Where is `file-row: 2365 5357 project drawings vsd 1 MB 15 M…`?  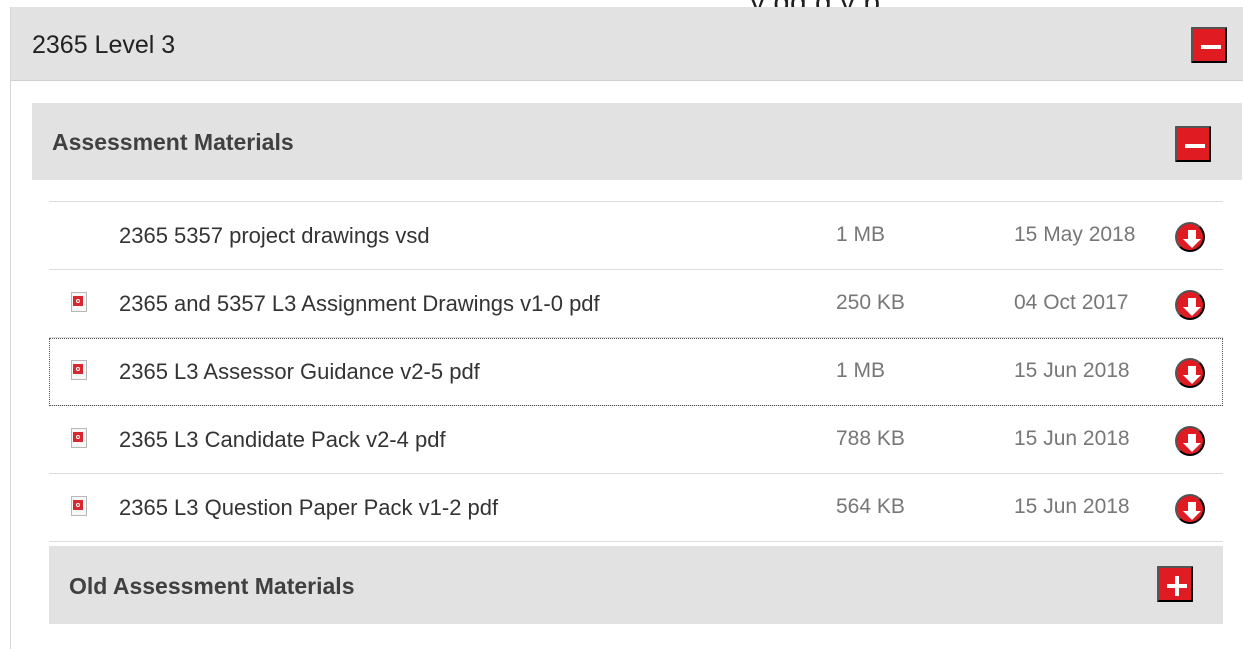 file-row: 2365 5357 project drawings vsd 1 MB 15 M… is located at coordinates (636, 236).